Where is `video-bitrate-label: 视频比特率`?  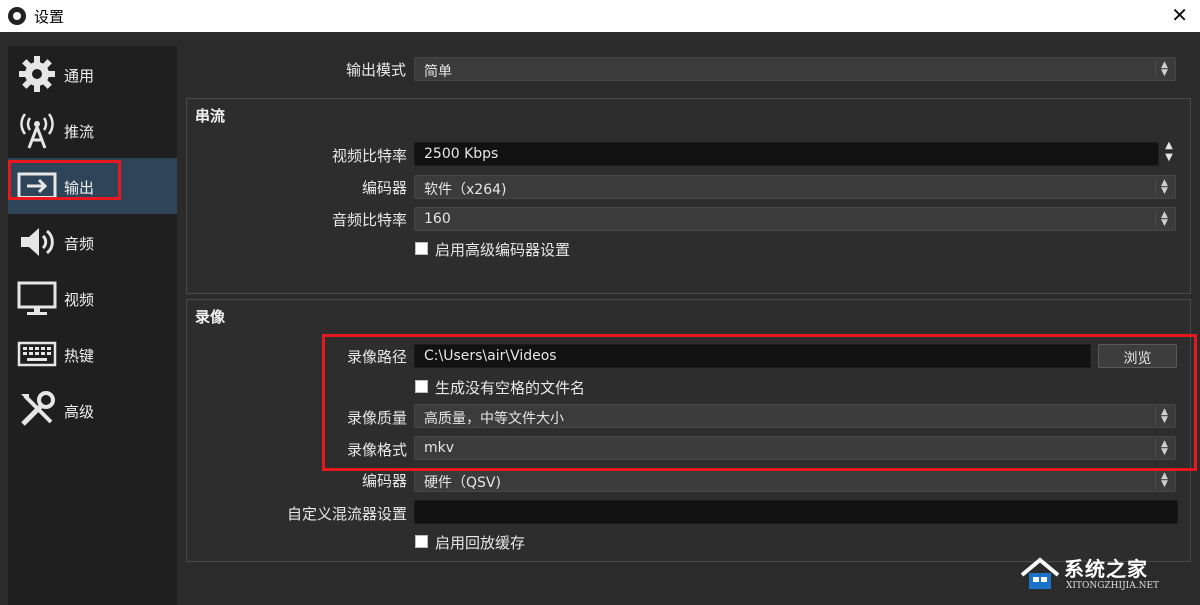
video-bitrate-label: 视频比特率 is located at coordinates (369, 156).